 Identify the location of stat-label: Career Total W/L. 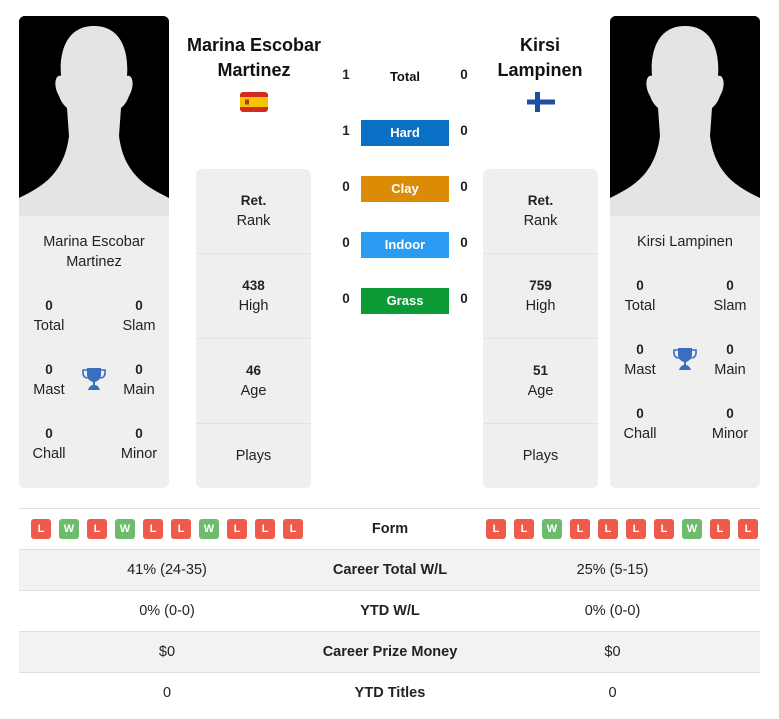
(390, 570).